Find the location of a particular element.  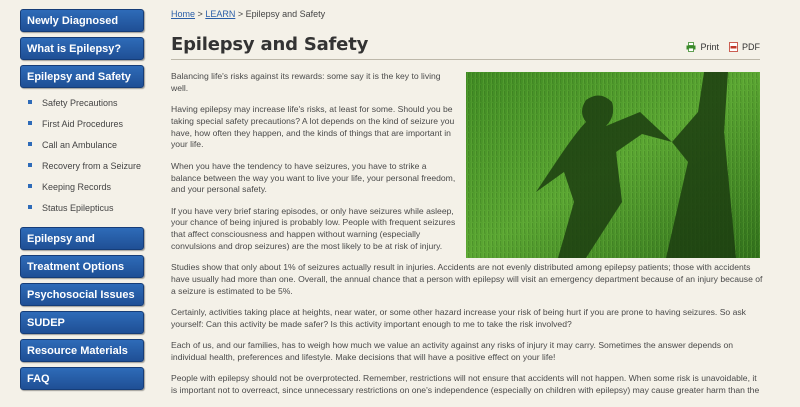

subnav-item-recovery: Recovery from a Seizure is located at coordinates (84, 169).